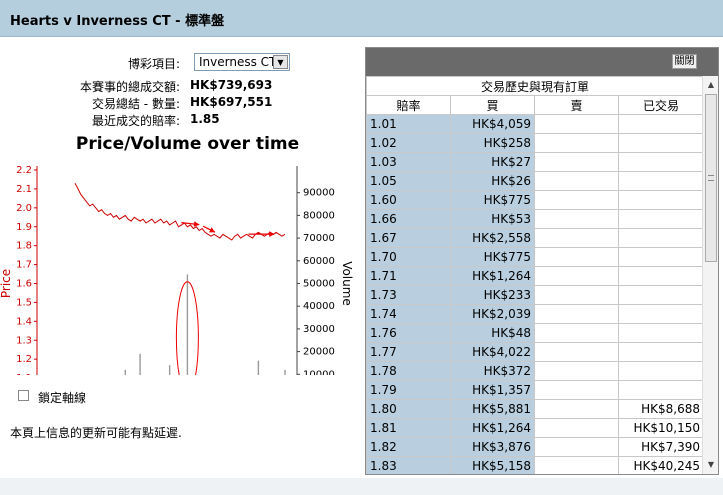  What do you see at coordinates (492, 295) in the screenshot?
I see `back-cell: HK$233` at bounding box center [492, 295].